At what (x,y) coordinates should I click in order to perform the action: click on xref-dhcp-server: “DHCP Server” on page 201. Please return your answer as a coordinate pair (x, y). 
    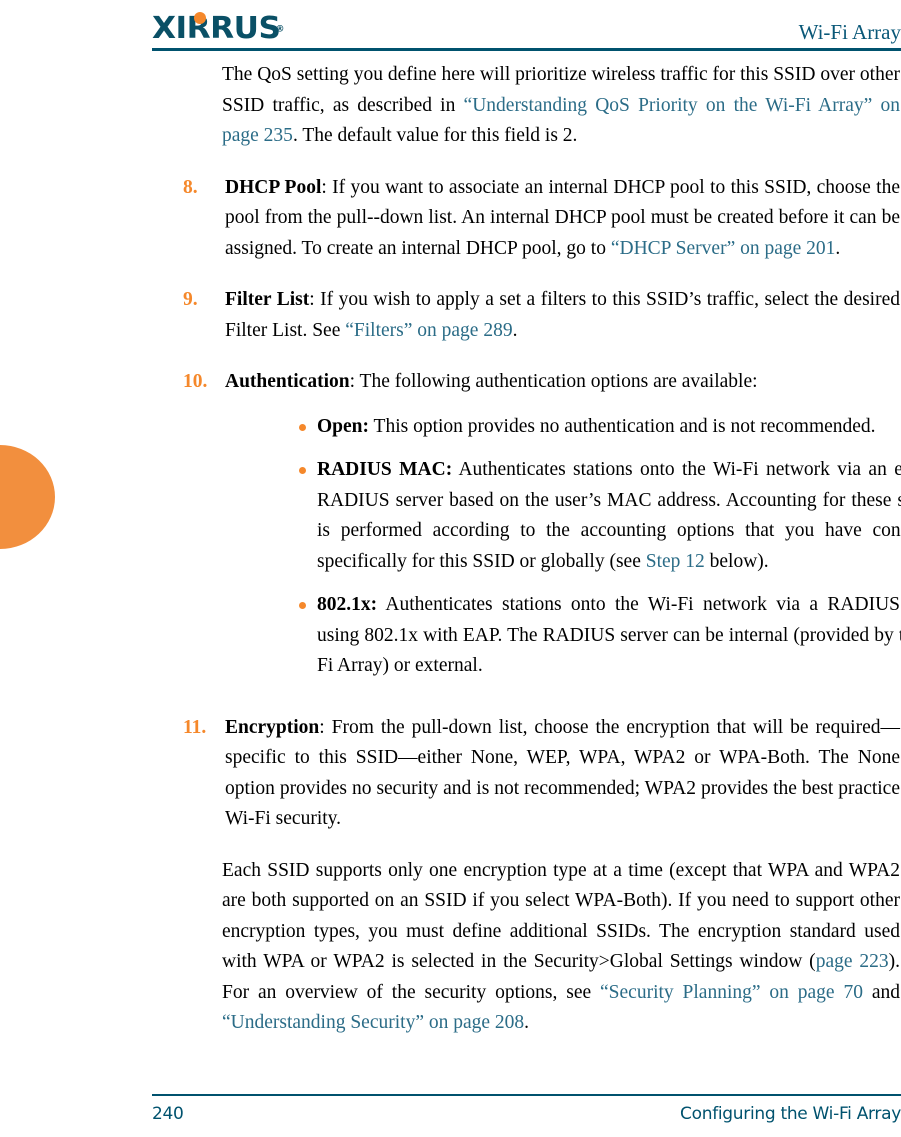
    Looking at the image, I should click on (723, 248).